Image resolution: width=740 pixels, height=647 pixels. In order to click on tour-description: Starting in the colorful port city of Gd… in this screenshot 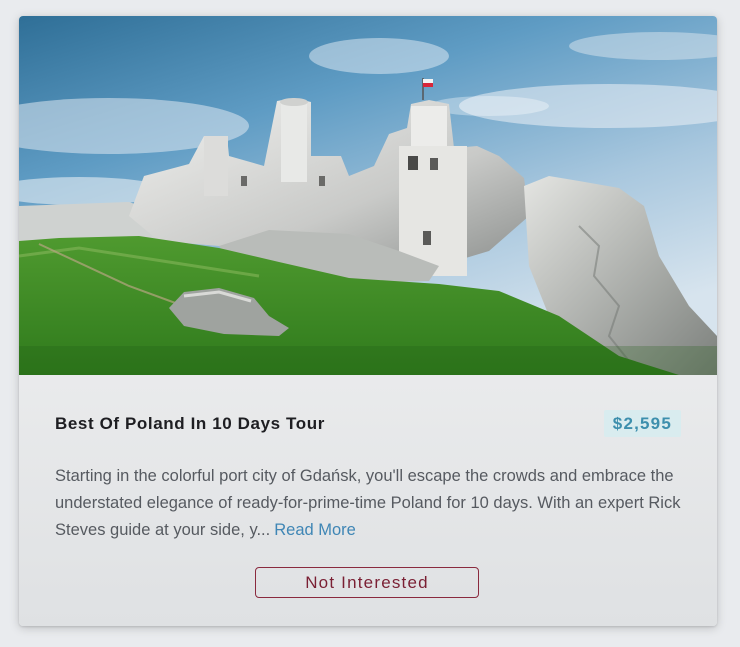, I will do `click(375, 503)`.